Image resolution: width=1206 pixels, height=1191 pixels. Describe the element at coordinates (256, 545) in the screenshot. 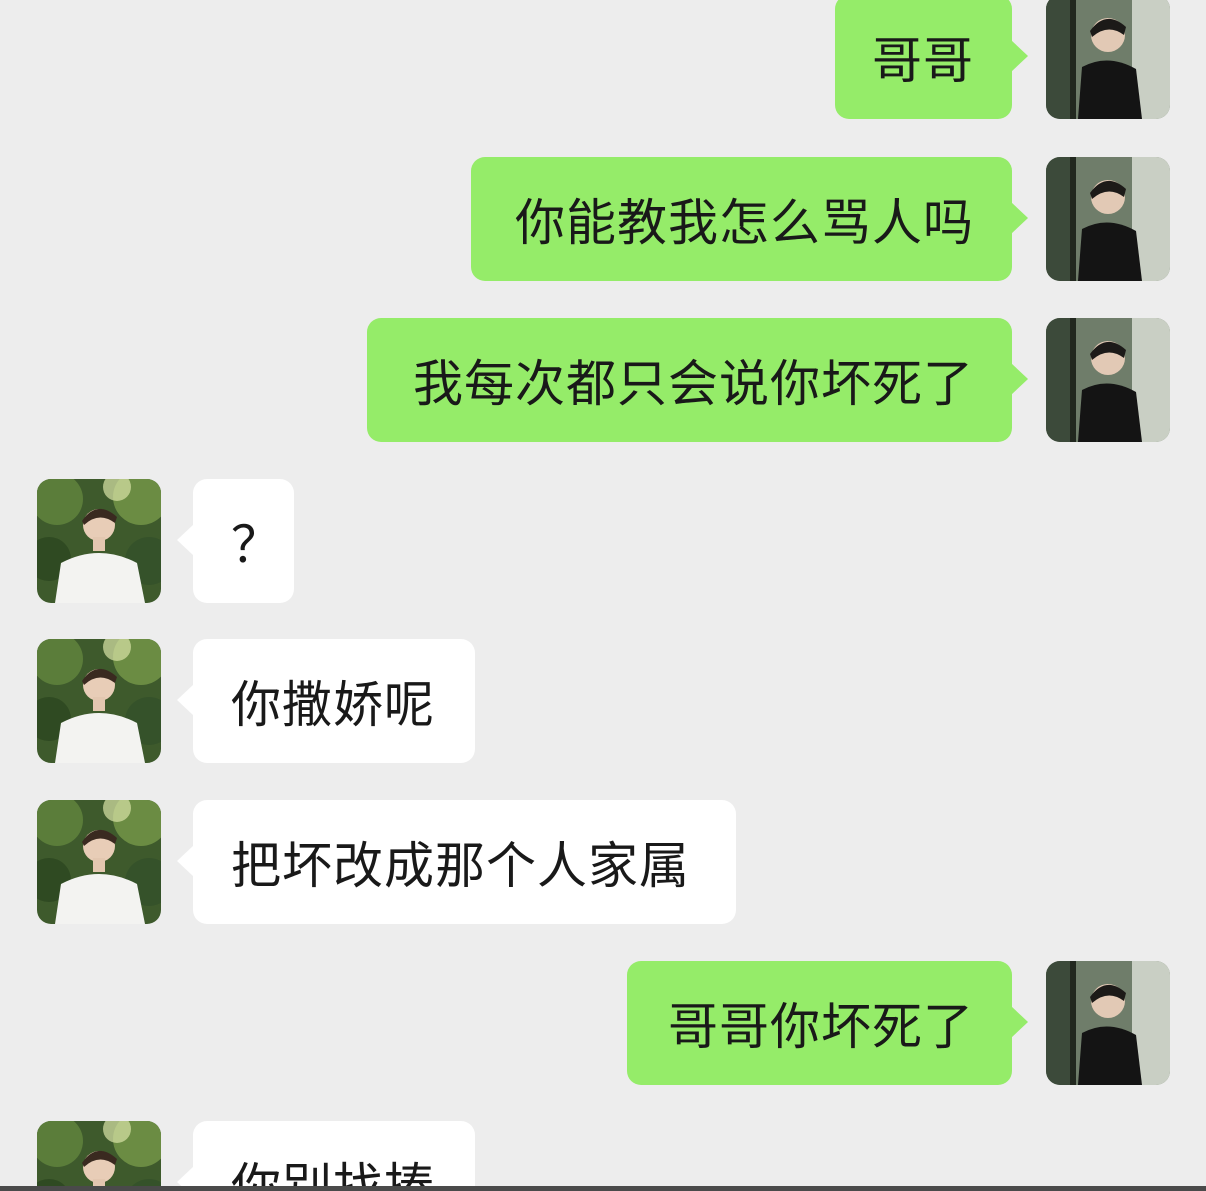

I see `message-text: ？` at that location.